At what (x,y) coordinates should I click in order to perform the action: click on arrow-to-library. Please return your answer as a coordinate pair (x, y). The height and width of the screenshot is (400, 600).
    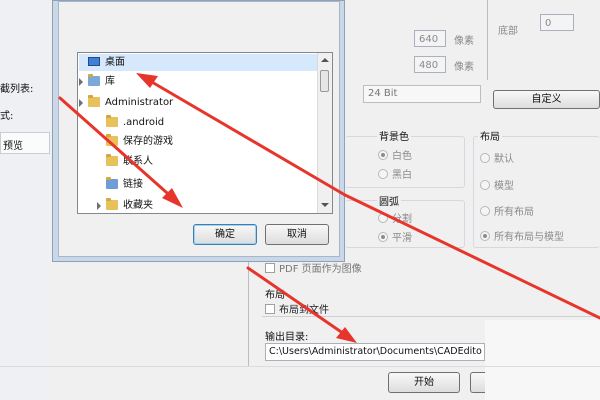
    Looking at the image, I should click on (245, 136).